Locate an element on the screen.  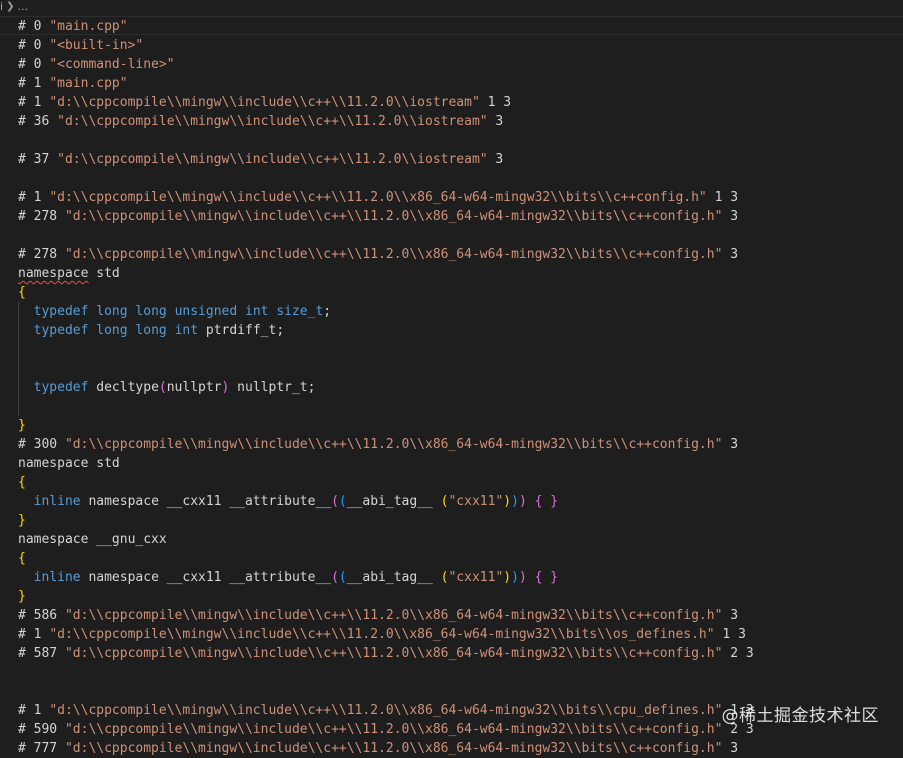
code-token: } is located at coordinates (22, 520).